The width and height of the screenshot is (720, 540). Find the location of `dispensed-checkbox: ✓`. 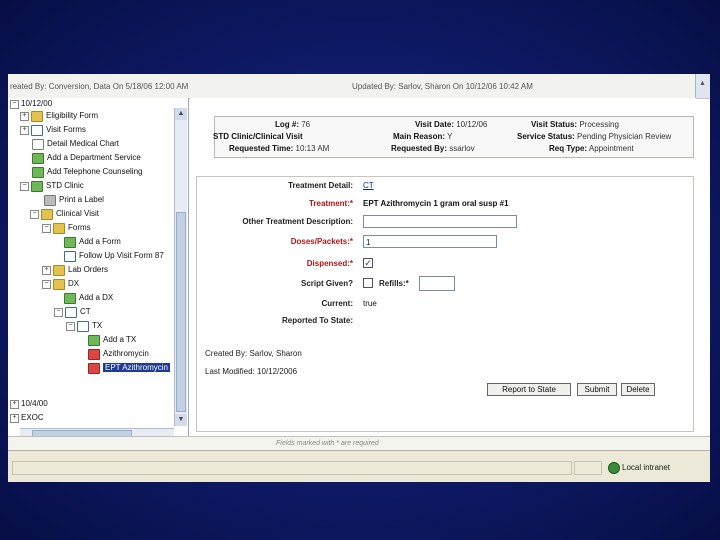

dispensed-checkbox: ✓ is located at coordinates (368, 263).